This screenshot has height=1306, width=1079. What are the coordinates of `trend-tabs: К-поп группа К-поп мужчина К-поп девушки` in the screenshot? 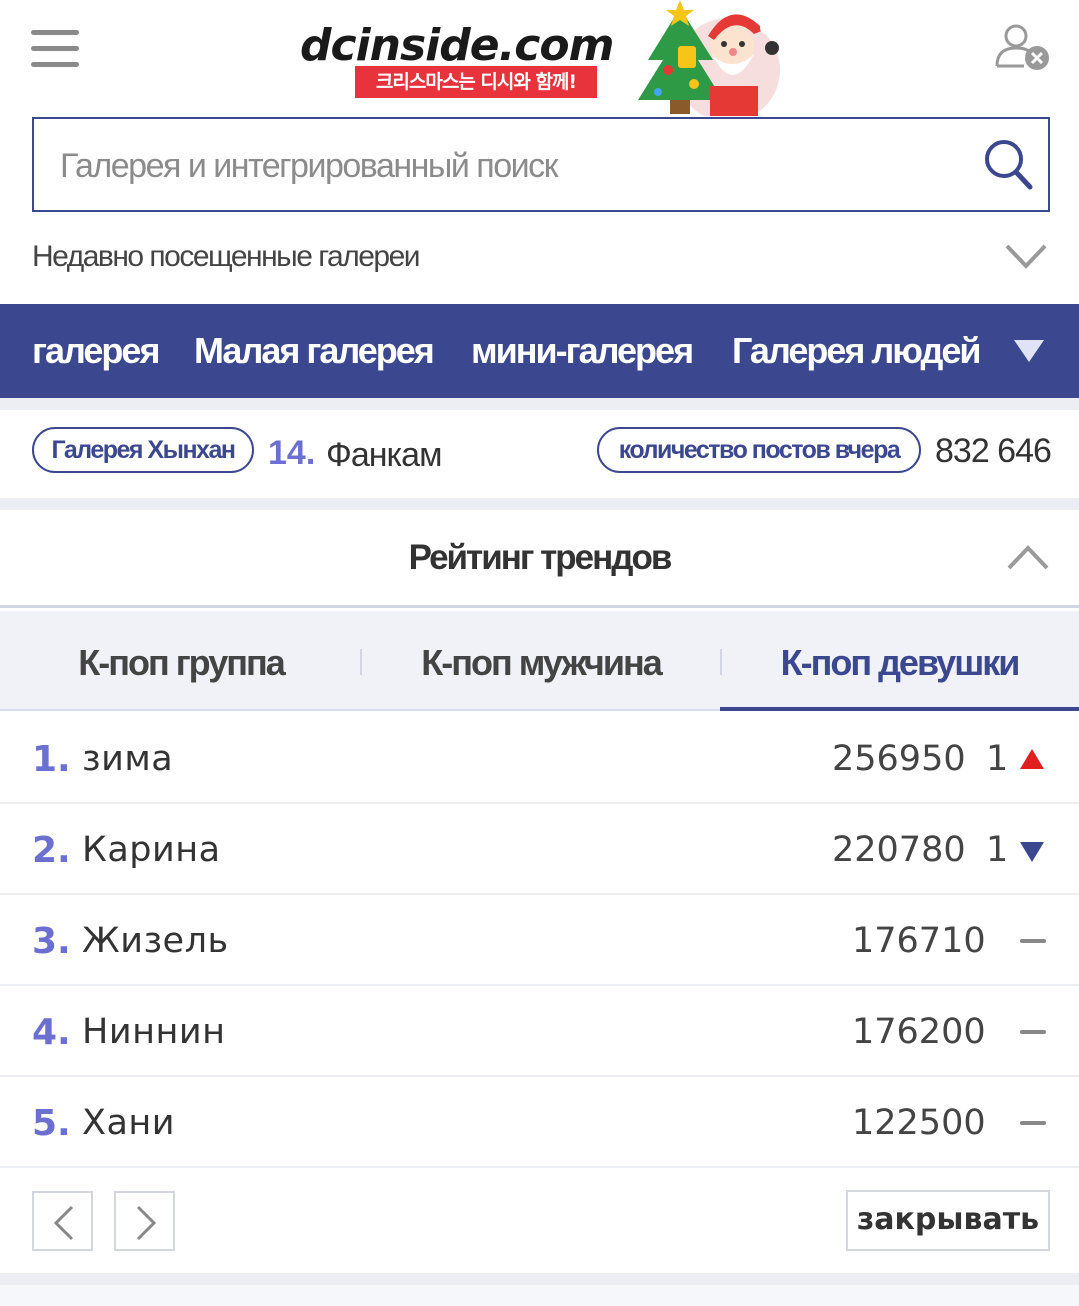 It's located at (539, 661).